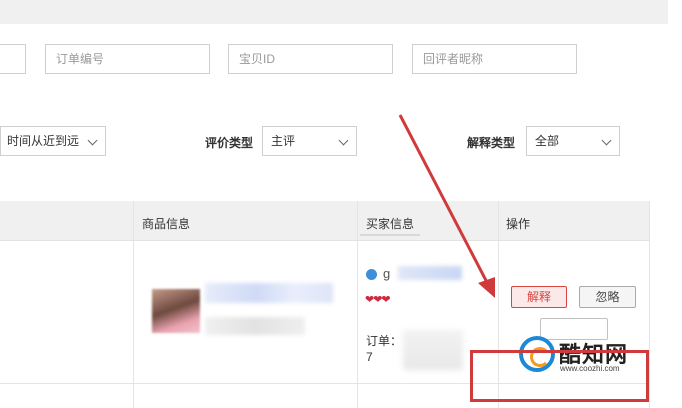 This screenshot has height=408, width=682. Describe the element at coordinates (446, 206) in the screenshot. I see `annotation-arrow` at that location.